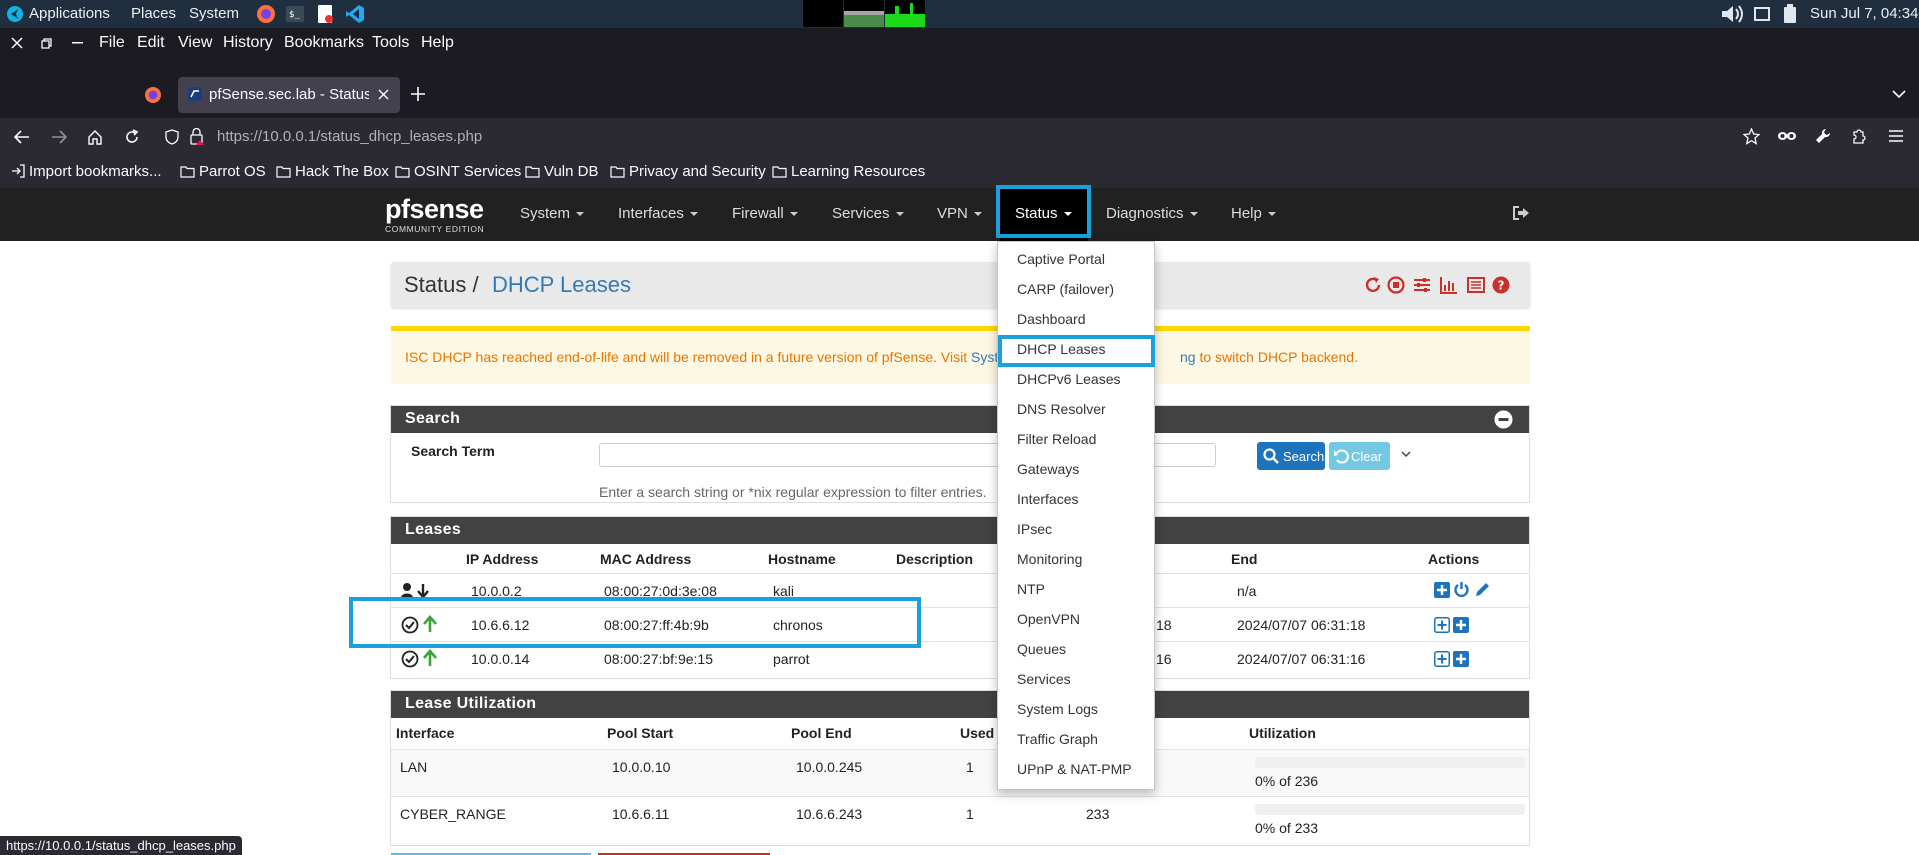  What do you see at coordinates (132, 137) in the screenshot?
I see `reload-icon` at bounding box center [132, 137].